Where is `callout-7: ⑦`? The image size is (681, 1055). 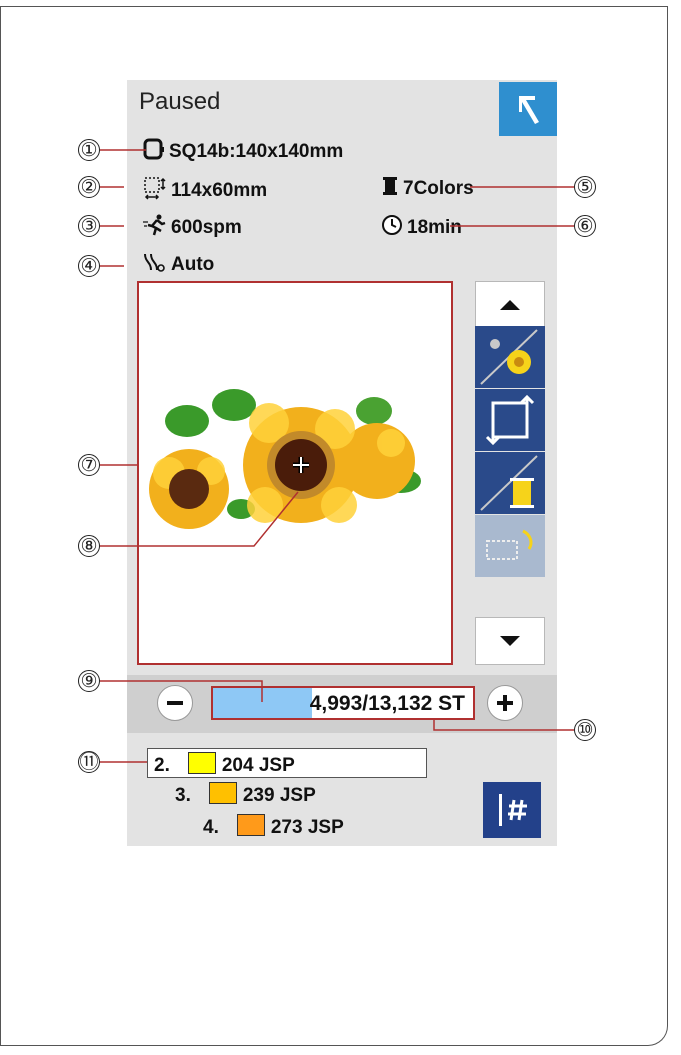
callout-7: ⑦ is located at coordinates (89, 465).